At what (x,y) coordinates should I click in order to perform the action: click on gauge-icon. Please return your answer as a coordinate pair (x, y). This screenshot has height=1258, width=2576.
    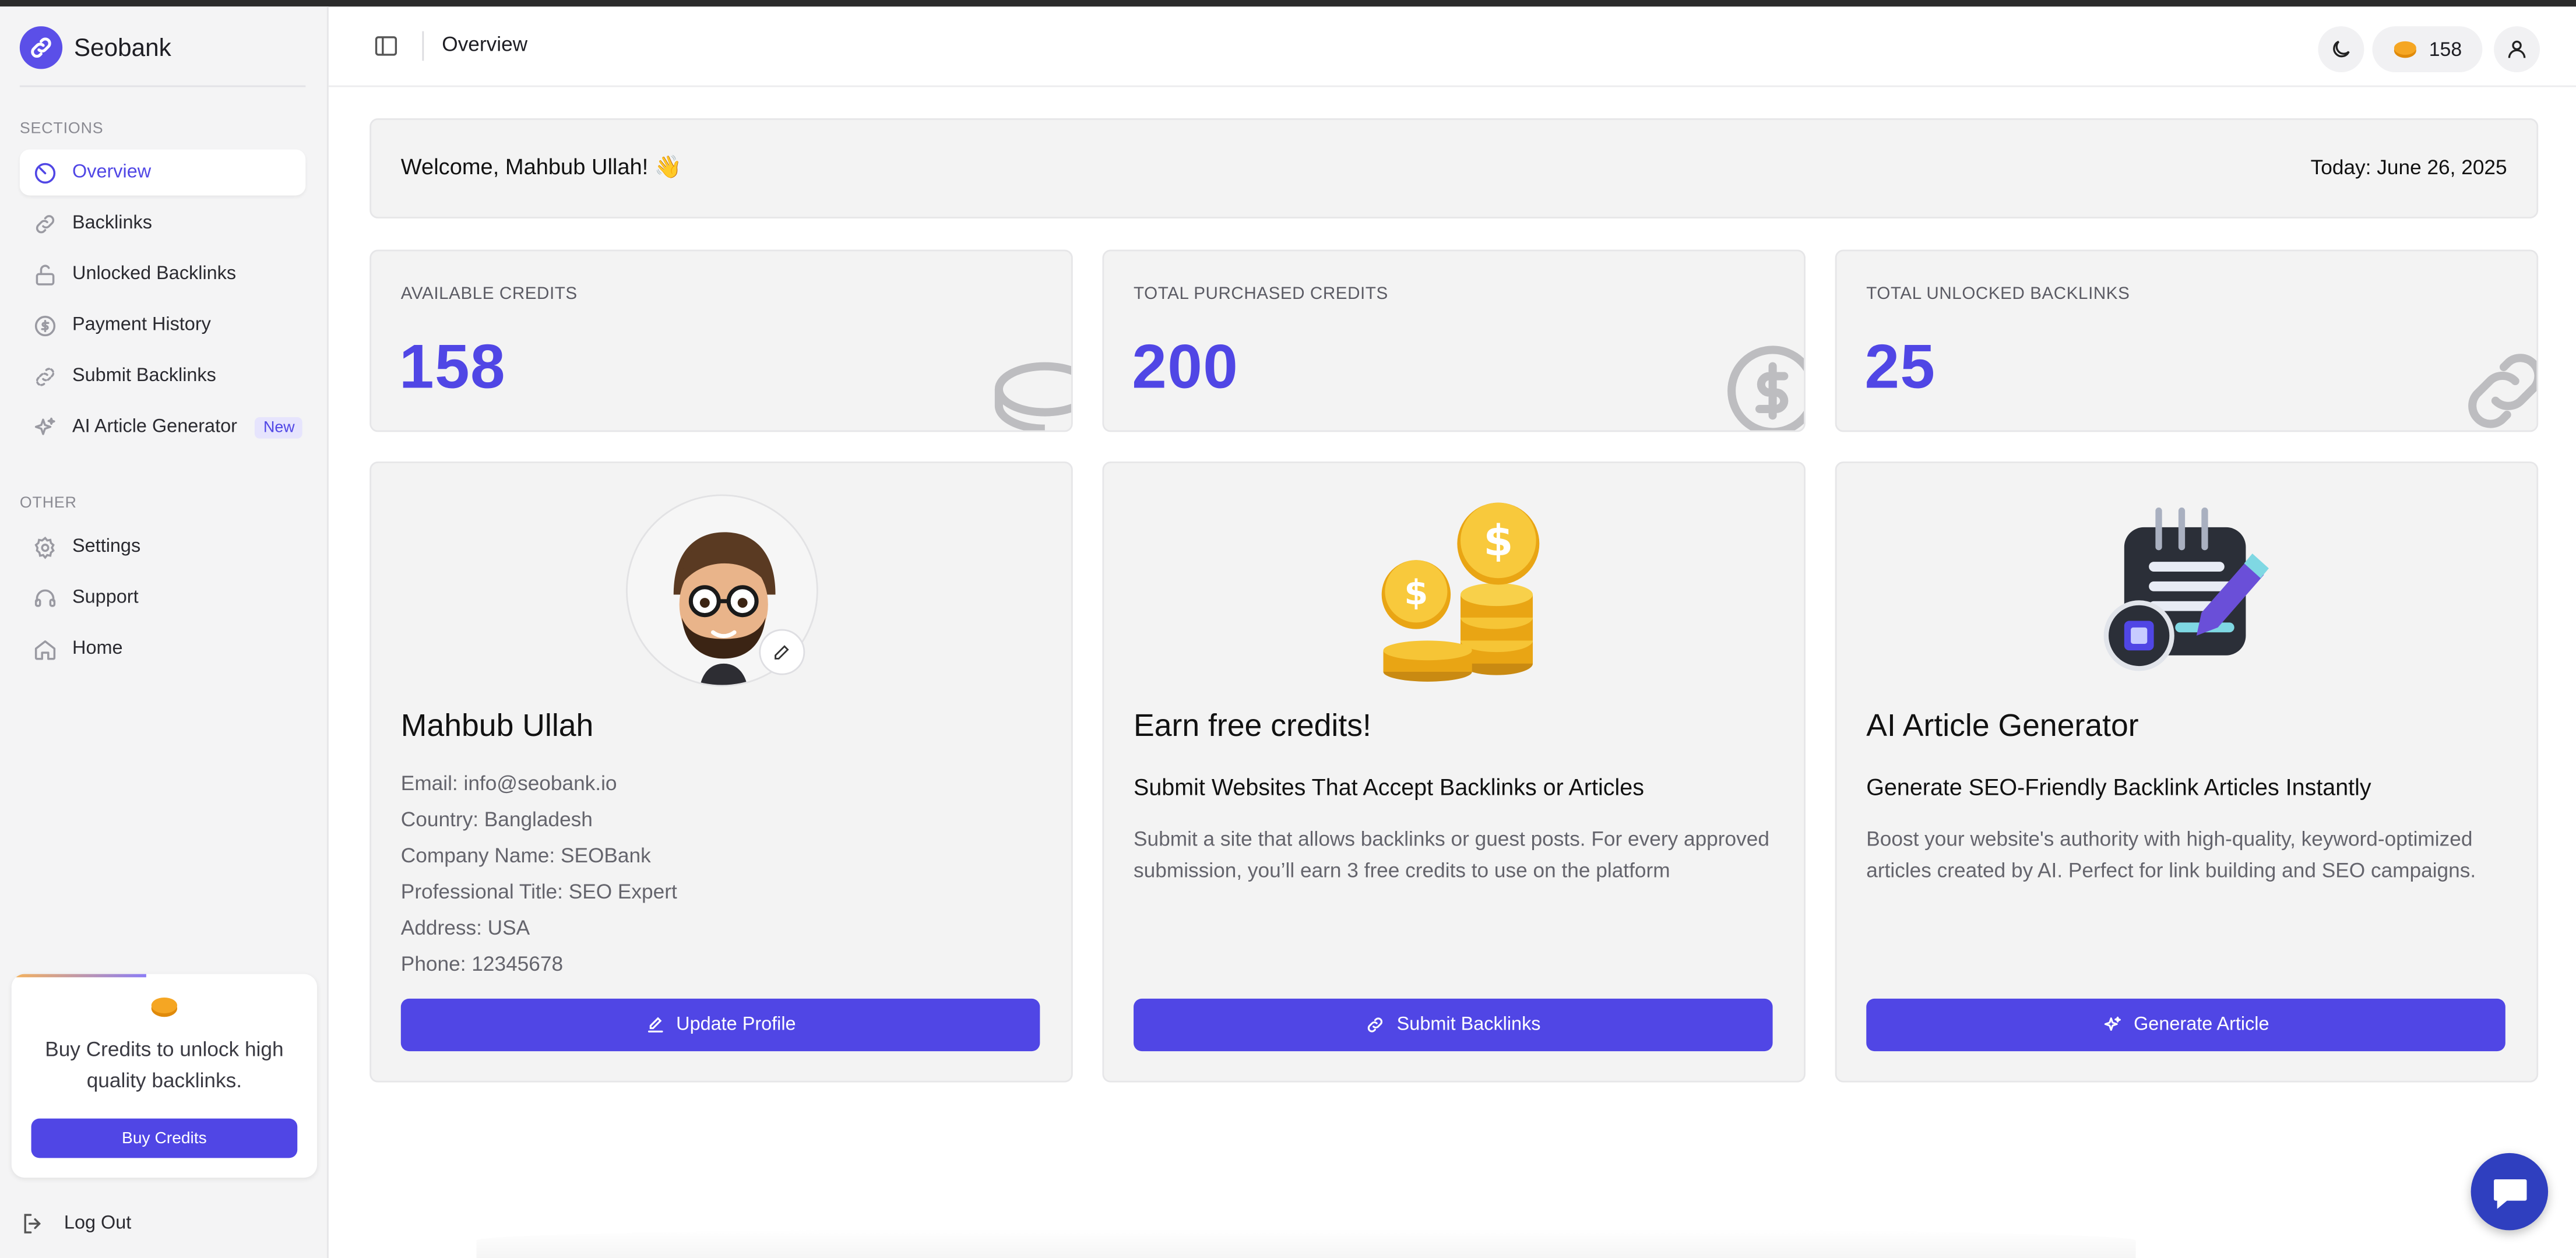
    Looking at the image, I should click on (45, 172).